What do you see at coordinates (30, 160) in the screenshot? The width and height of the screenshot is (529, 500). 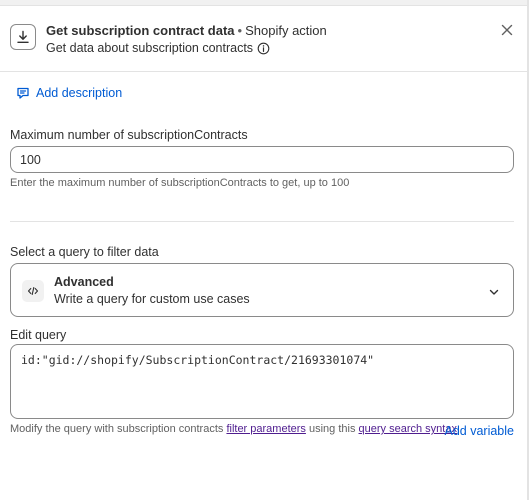 I see `max-number-value: 100` at bounding box center [30, 160].